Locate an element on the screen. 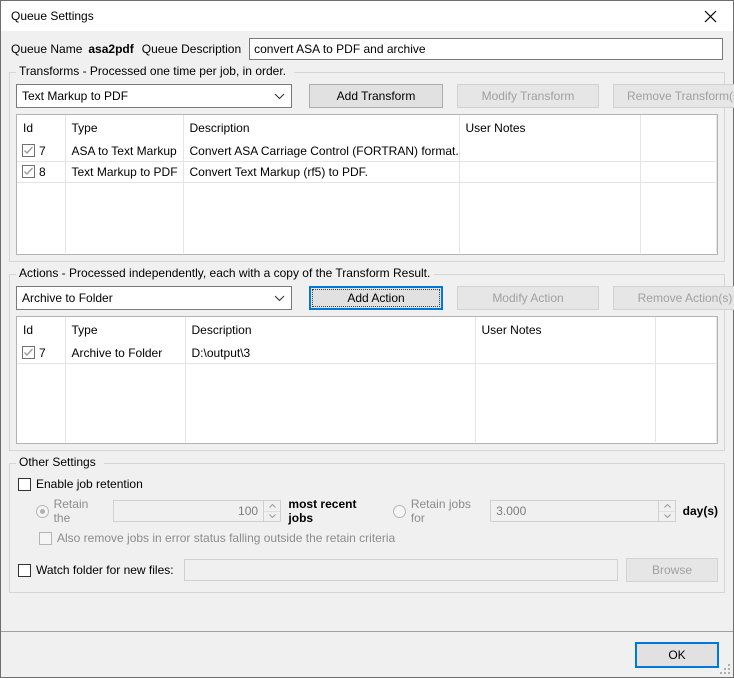 The width and height of the screenshot is (734, 678). row-type-cell: Text Markup to PDF is located at coordinates (124, 172).